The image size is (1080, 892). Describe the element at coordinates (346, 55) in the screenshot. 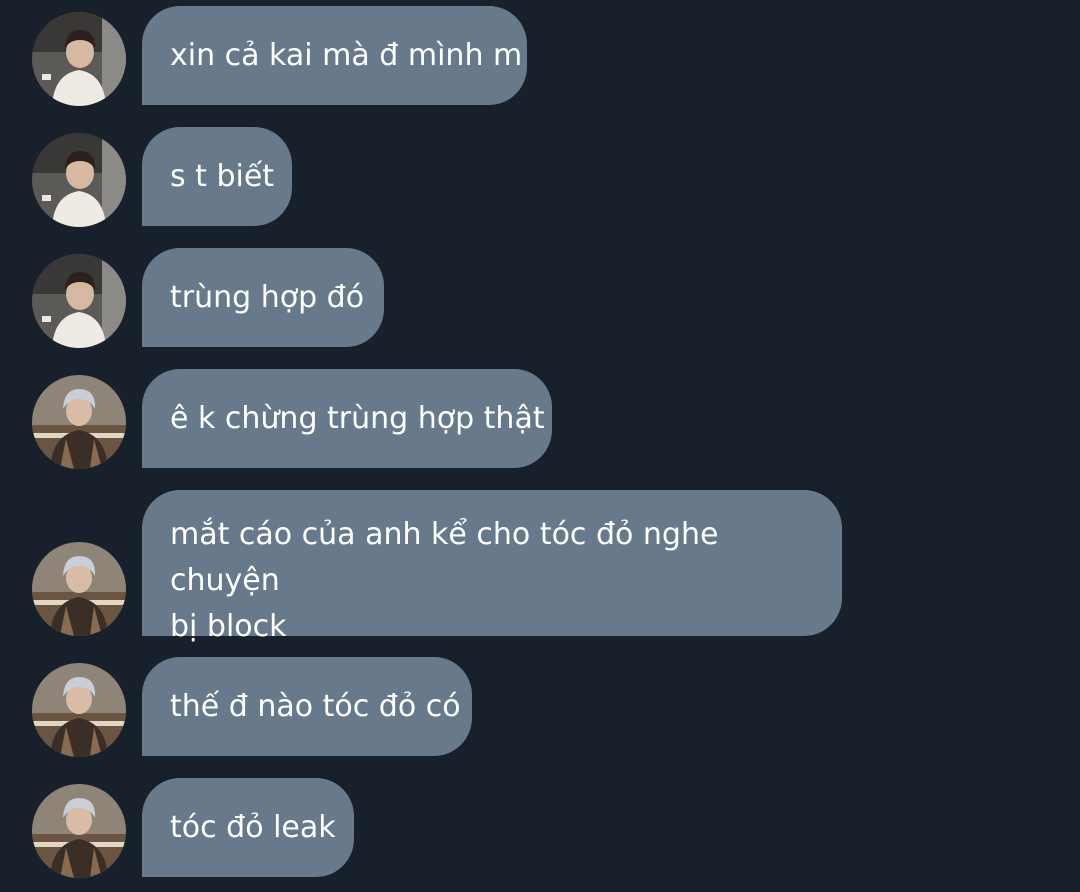

I see `message-text: xin cả kai mà đ mình m` at that location.